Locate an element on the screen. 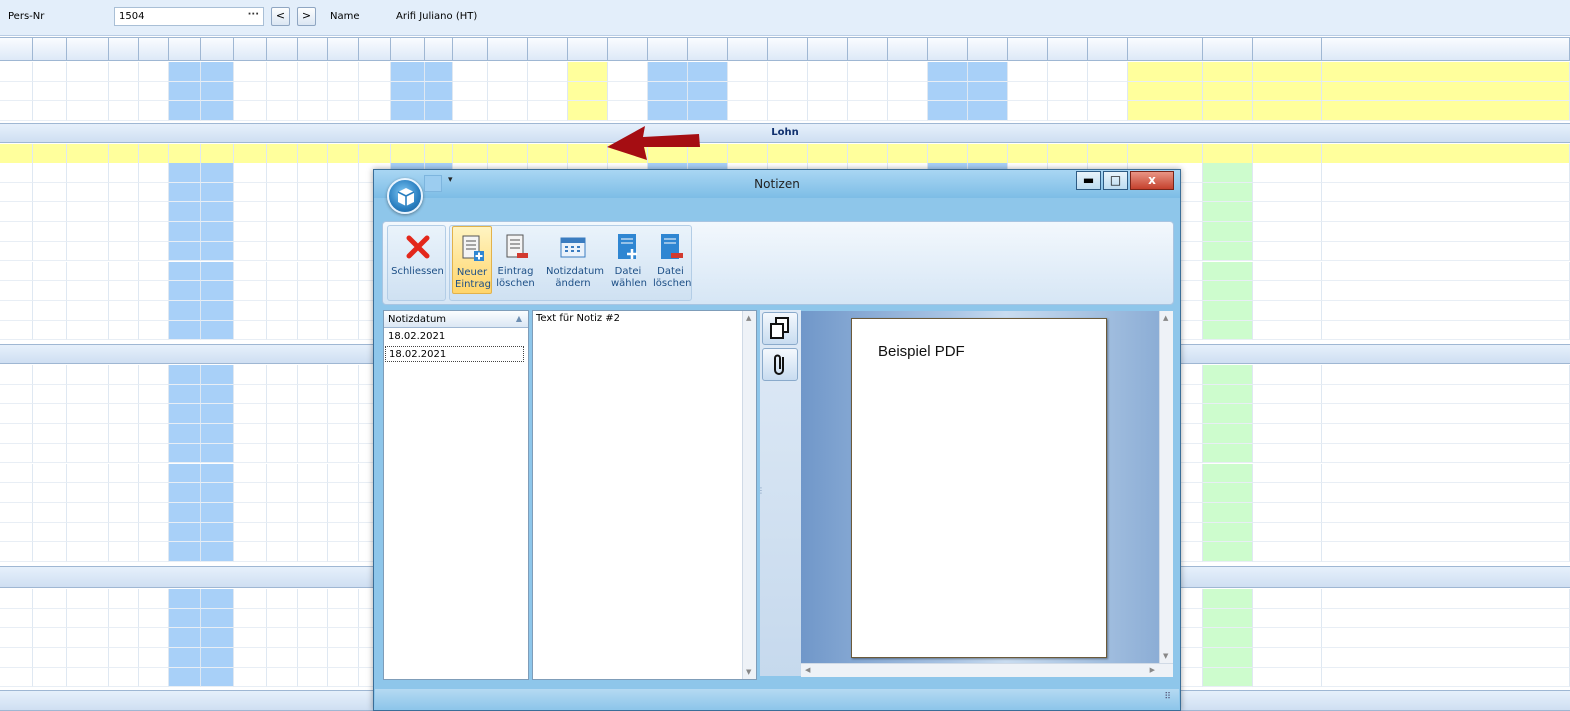 The image size is (1570, 711). la-cell is located at coordinates (1228, 618).